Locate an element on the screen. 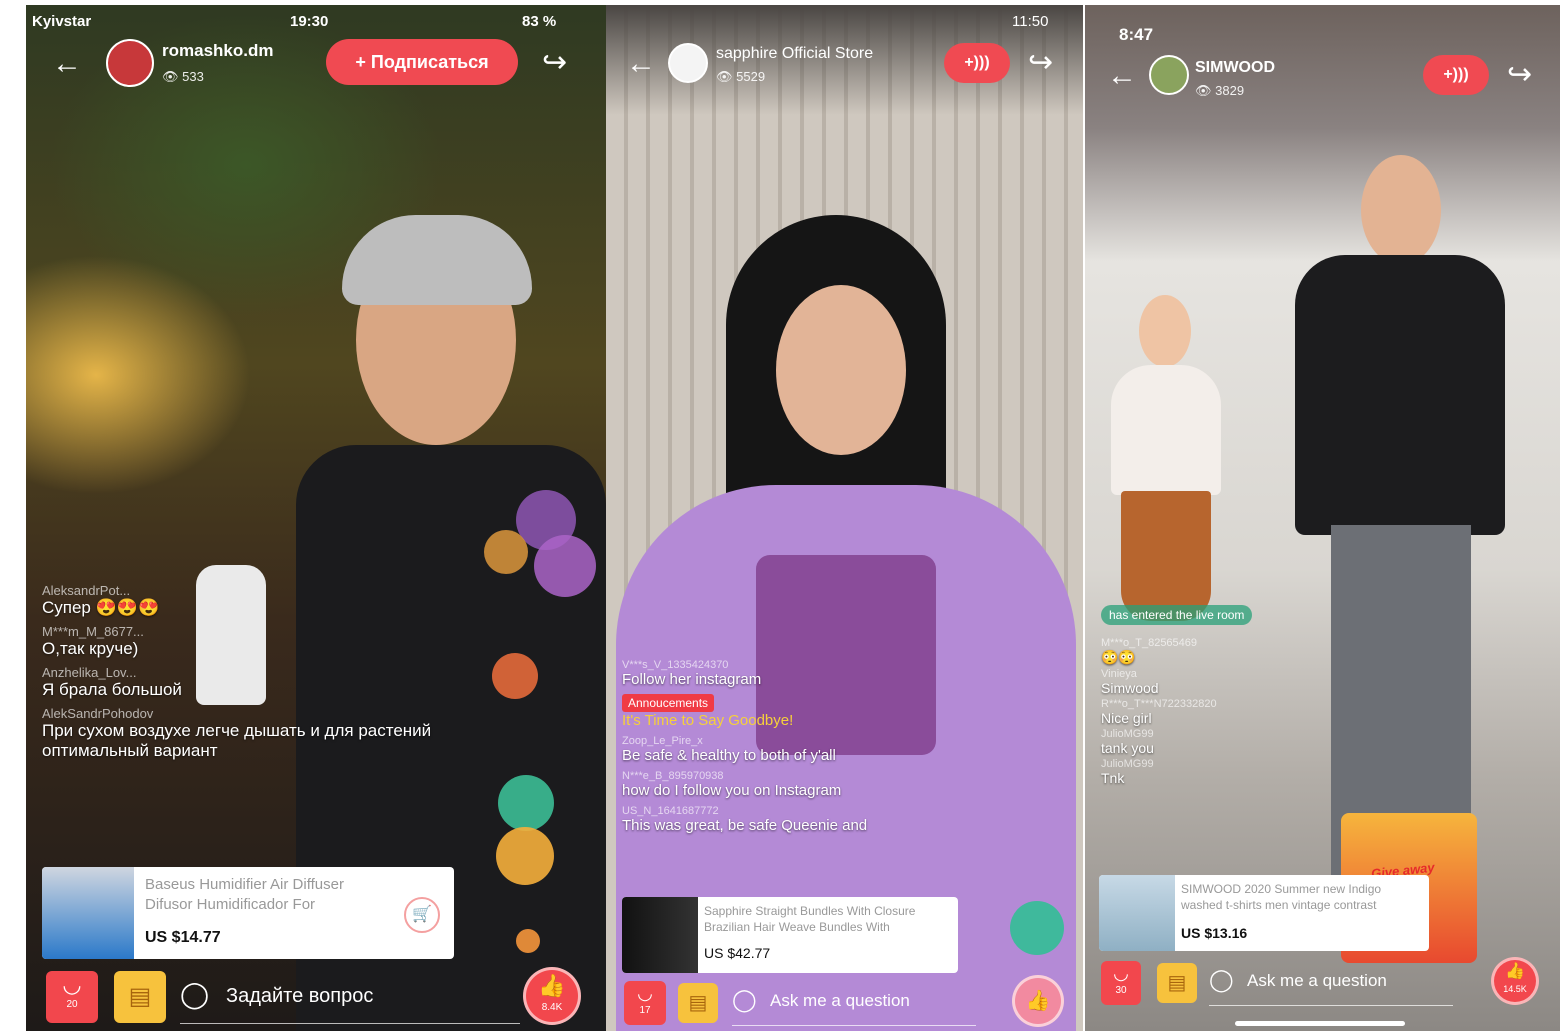  entered-notice: has entered the live room is located at coordinates (1177, 615).